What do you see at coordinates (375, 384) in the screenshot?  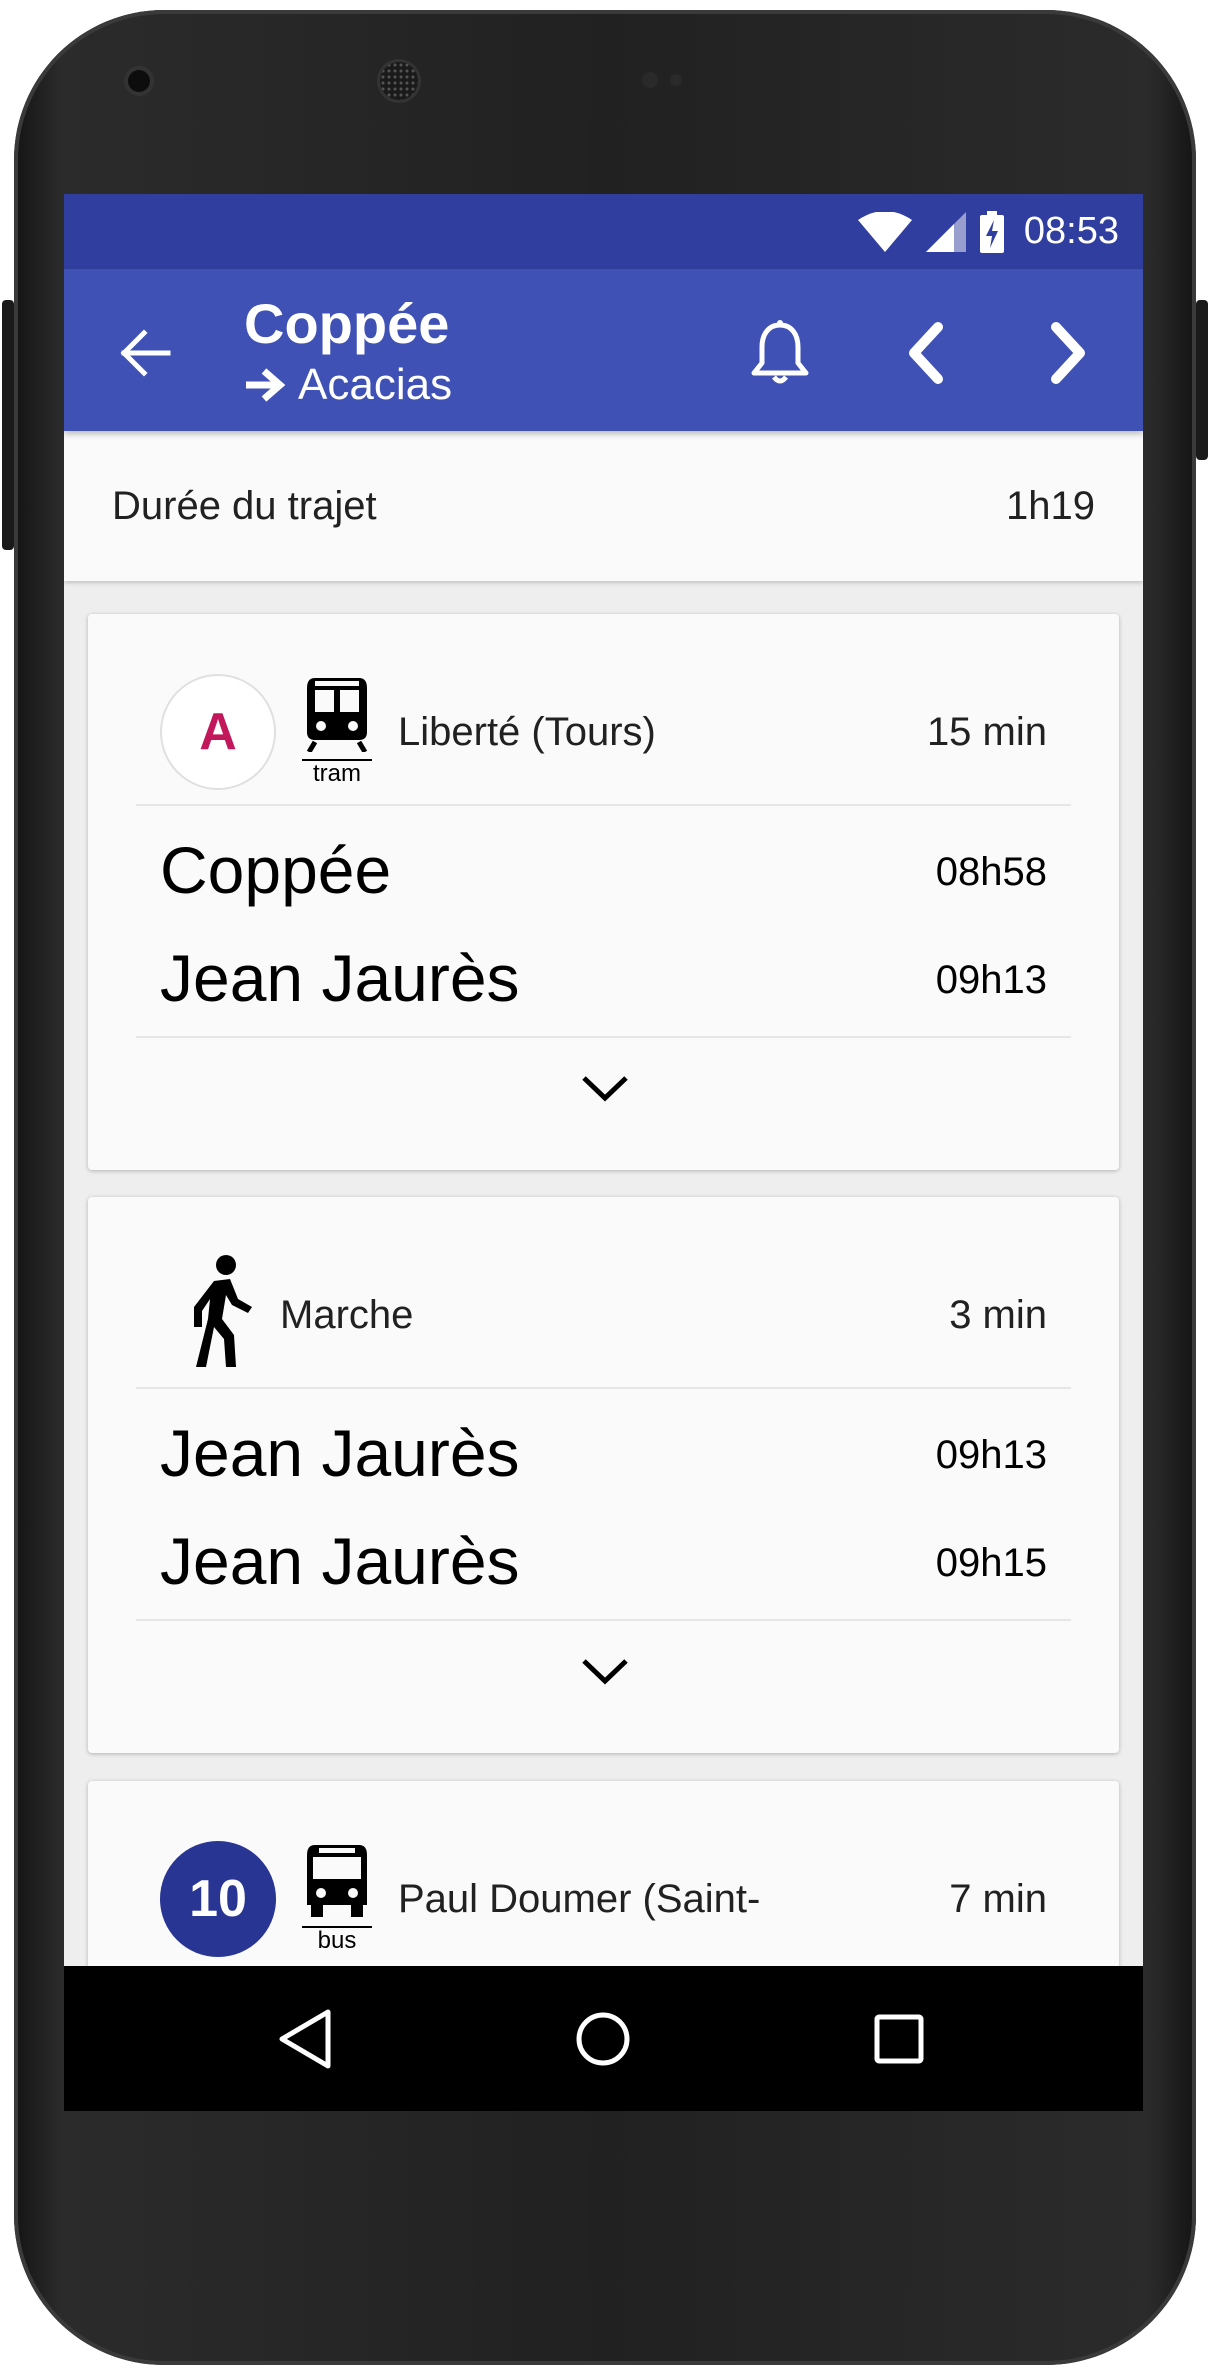 I see `destination-label: Acacias` at bounding box center [375, 384].